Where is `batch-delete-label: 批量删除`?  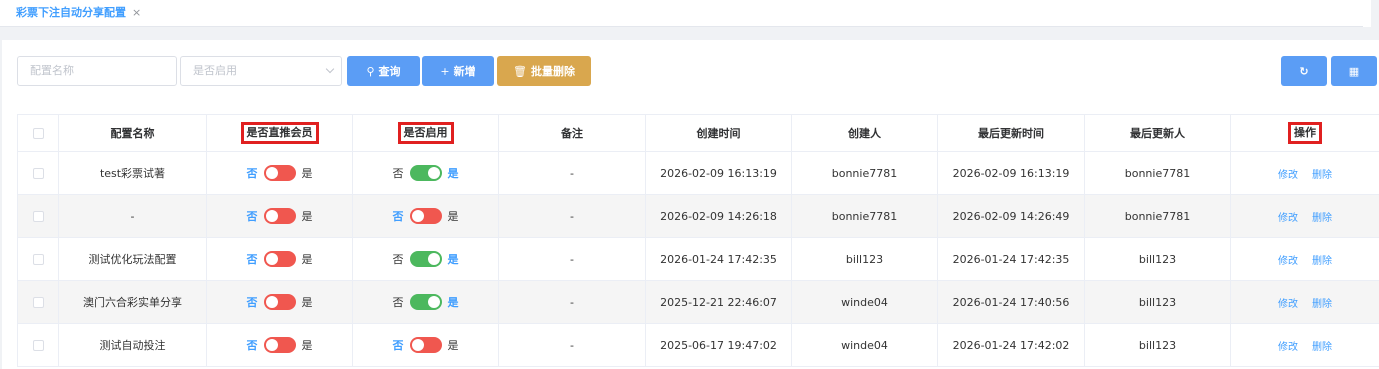
batch-delete-label: 批量删除 is located at coordinates (552, 71).